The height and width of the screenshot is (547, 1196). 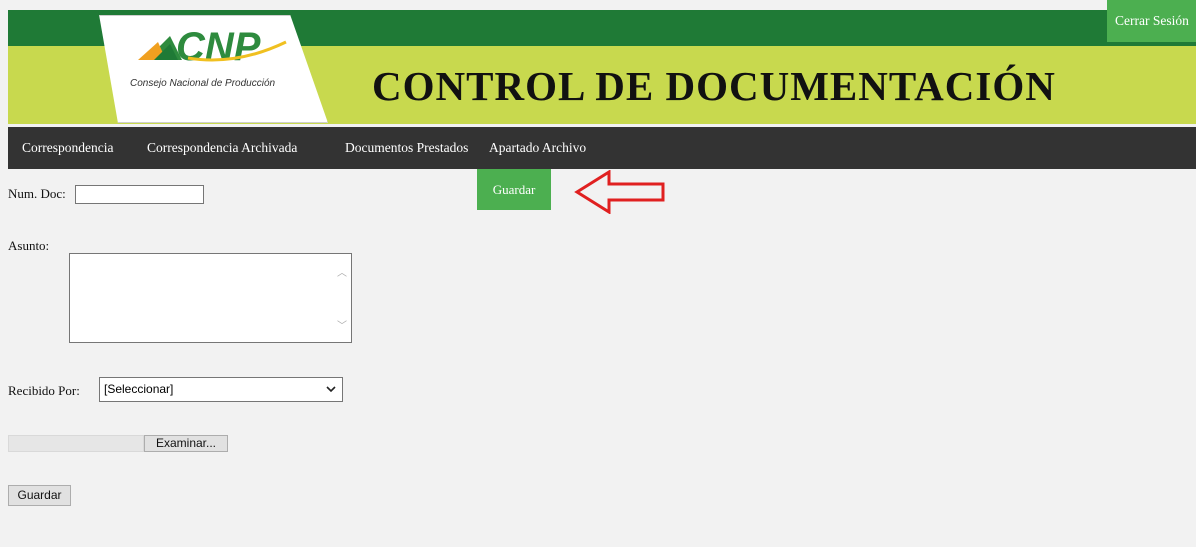 I want to click on cnp-logo-icon: CNP, so click(x=212, y=47).